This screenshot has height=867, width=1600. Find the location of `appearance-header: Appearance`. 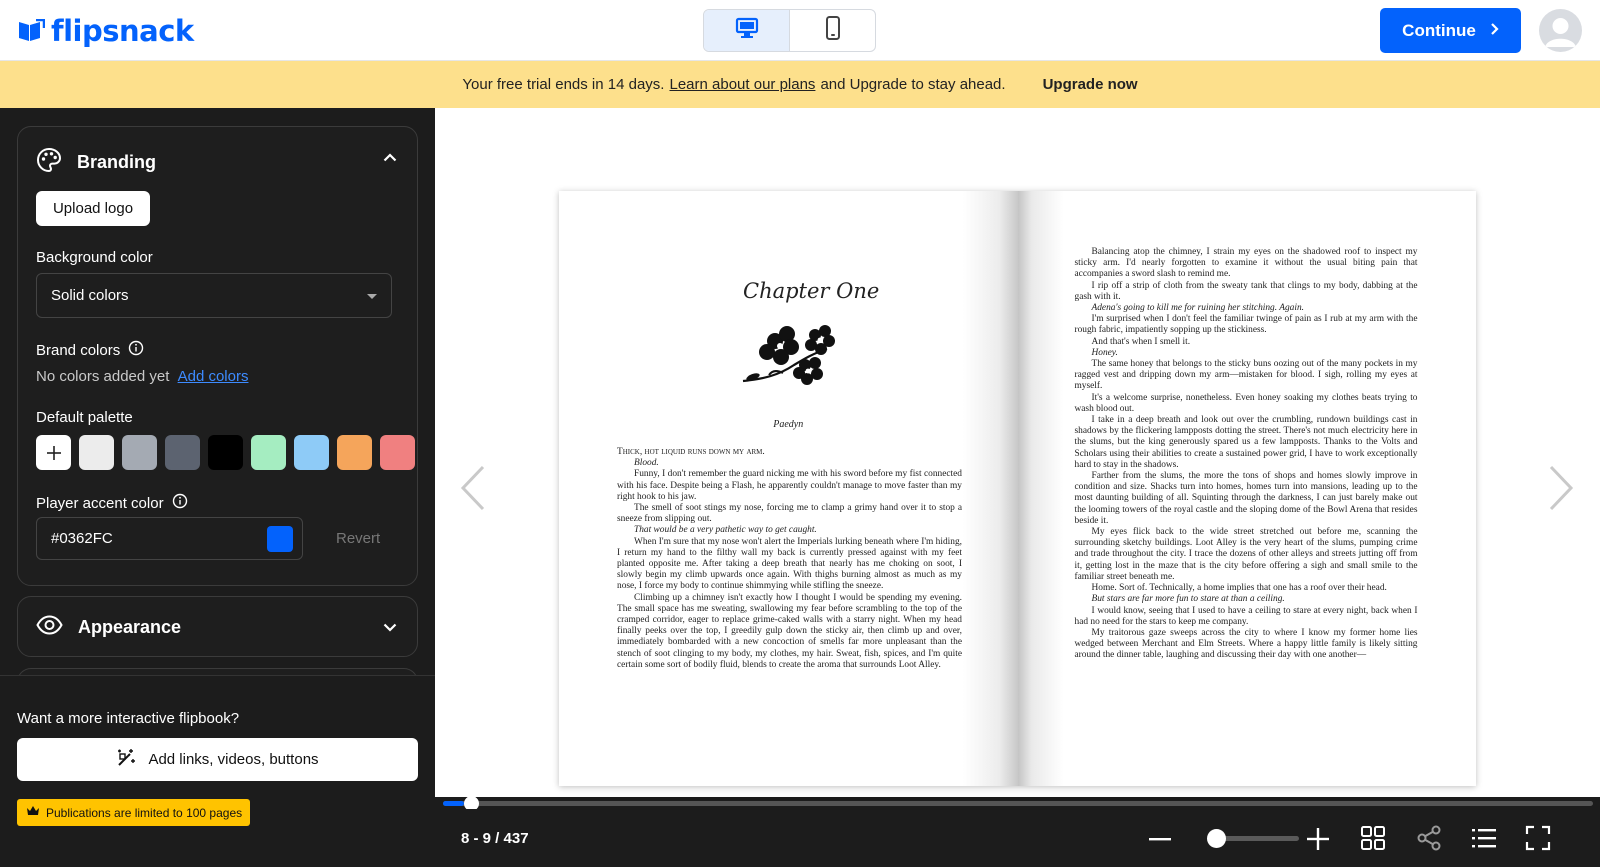

appearance-header: Appearance is located at coordinates (108, 627).